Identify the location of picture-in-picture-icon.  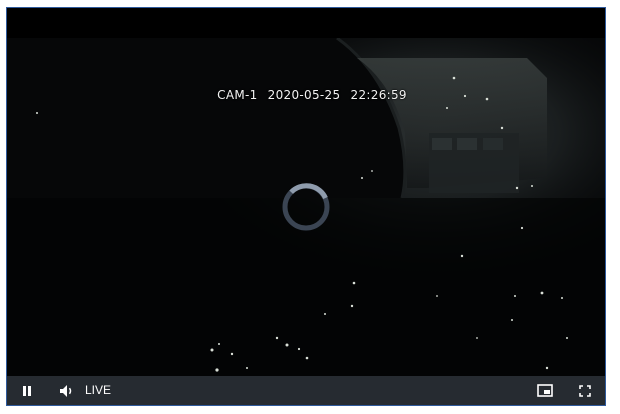
(545, 390).